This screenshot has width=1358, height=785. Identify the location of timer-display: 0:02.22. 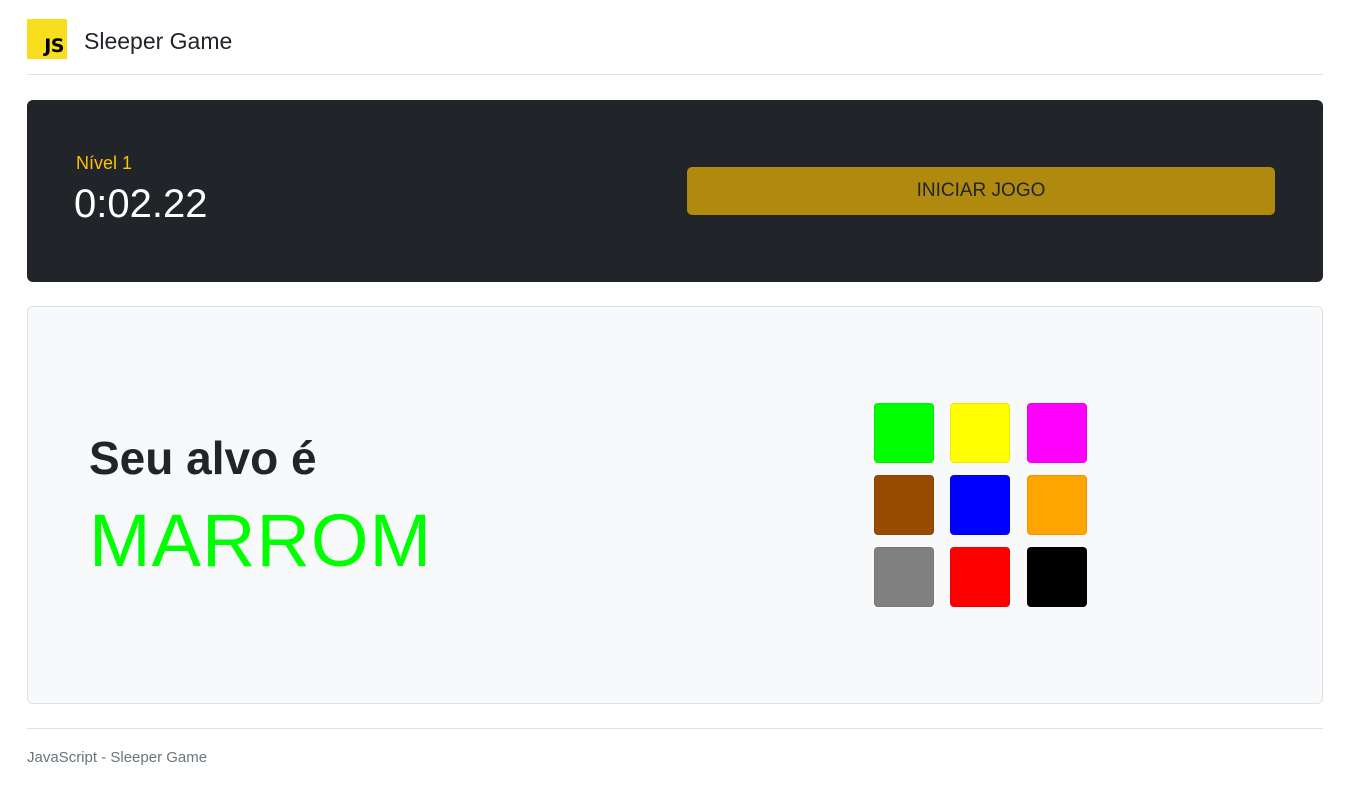
(141, 204).